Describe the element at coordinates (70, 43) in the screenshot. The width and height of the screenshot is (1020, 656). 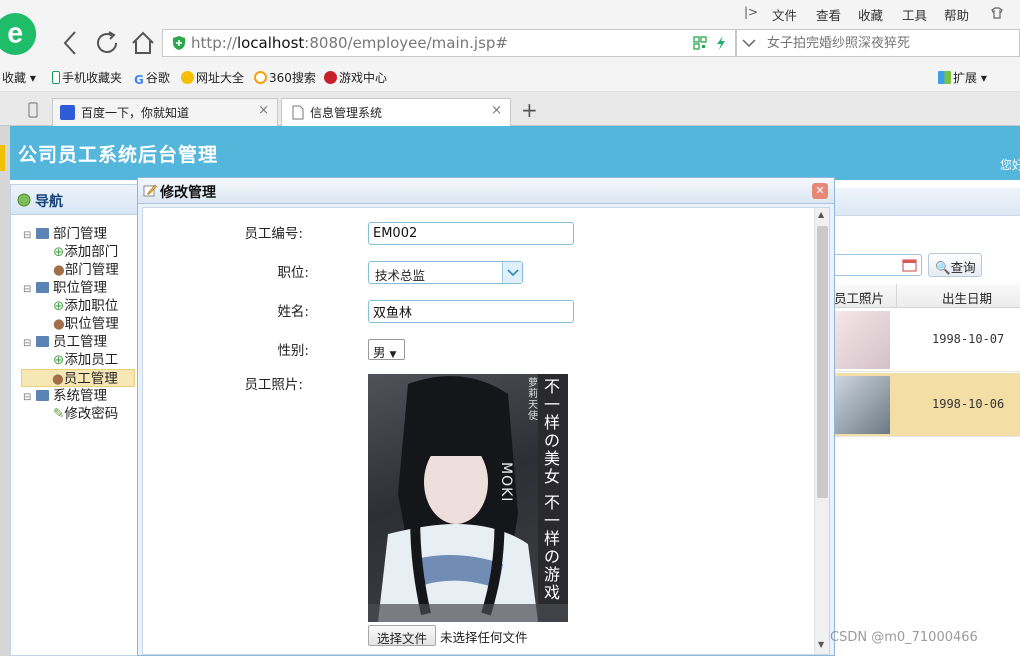
I see `back-icon` at that location.